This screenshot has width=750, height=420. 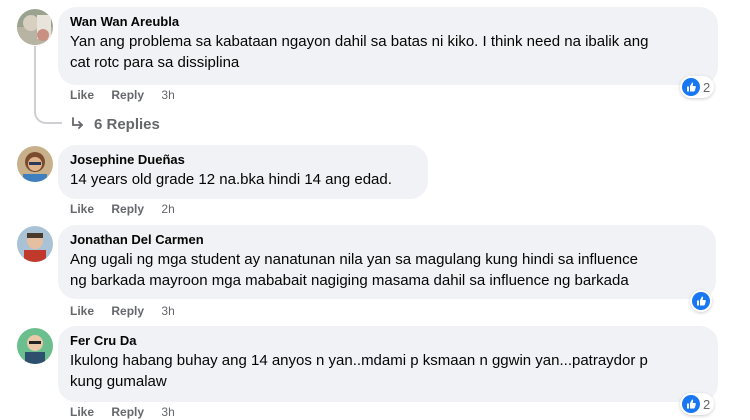 I want to click on reaction-count, so click(x=701, y=301).